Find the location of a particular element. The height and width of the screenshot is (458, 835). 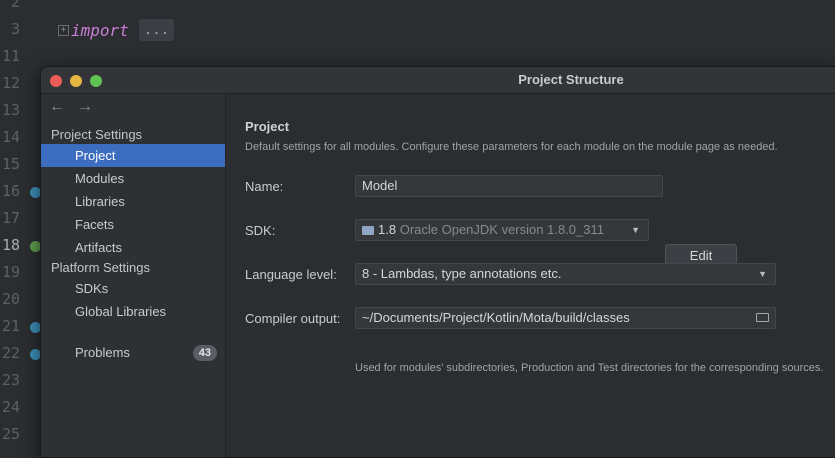

forward-arrow-icon: → is located at coordinates (85, 107).